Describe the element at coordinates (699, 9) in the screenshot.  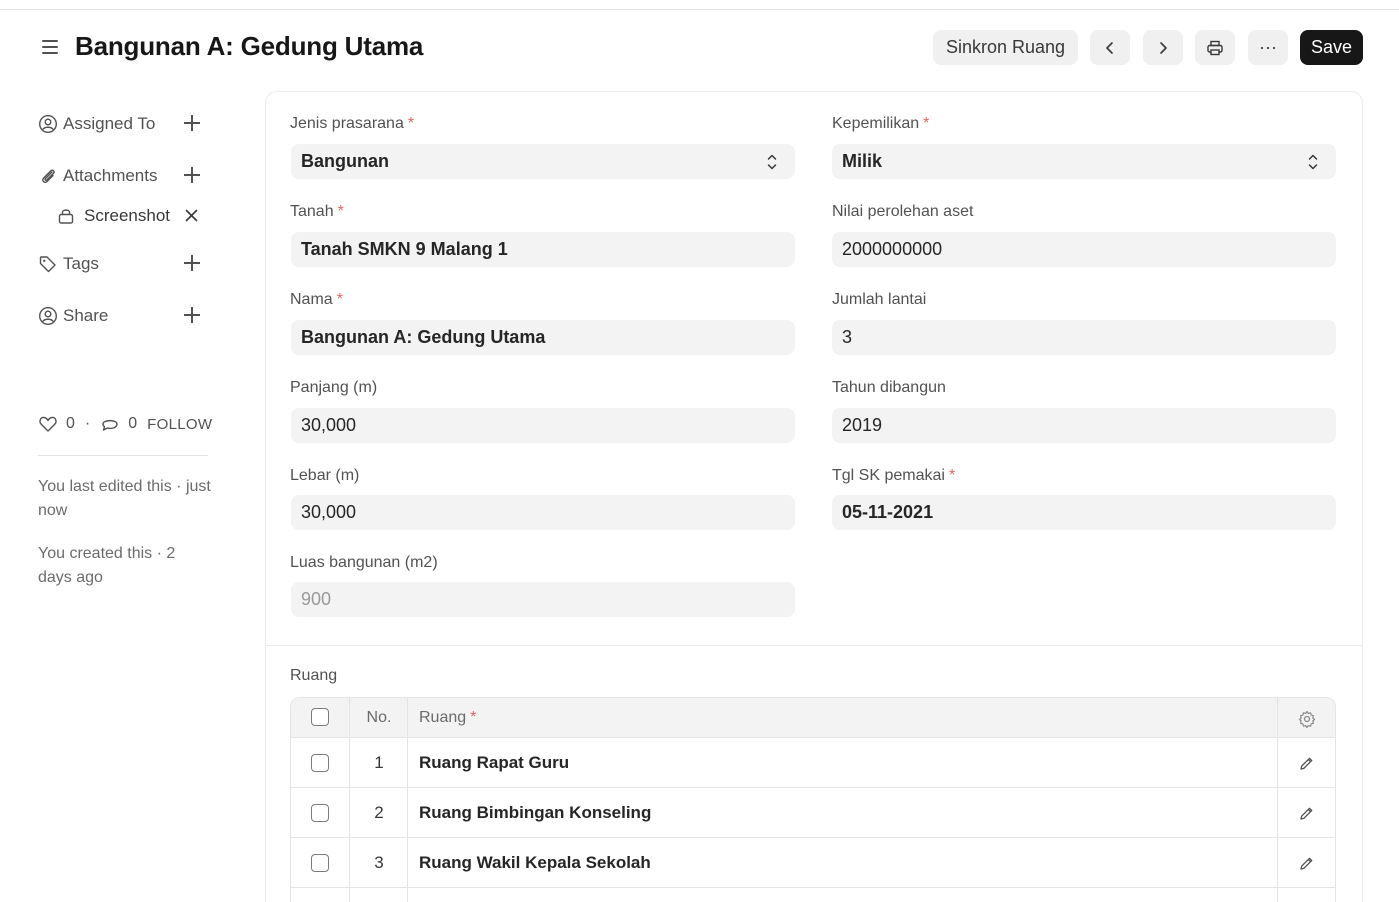
I see `top-divider` at that location.